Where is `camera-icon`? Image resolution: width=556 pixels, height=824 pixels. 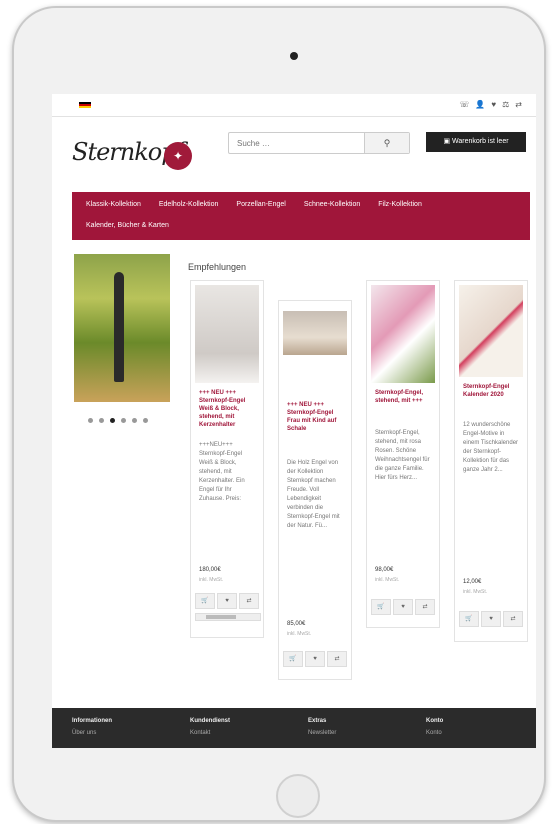
camera-icon is located at coordinates (294, 56).